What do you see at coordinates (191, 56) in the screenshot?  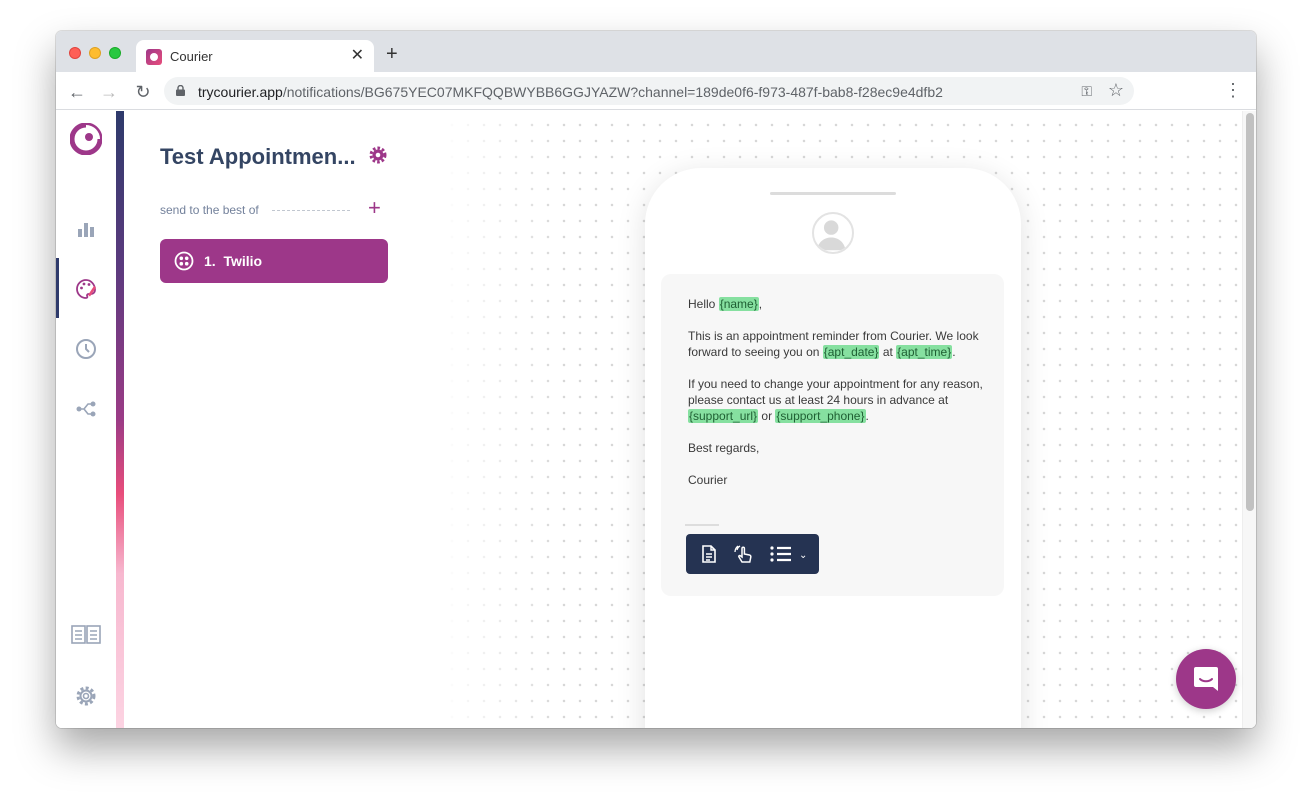 I see `tab-title: Courier` at bounding box center [191, 56].